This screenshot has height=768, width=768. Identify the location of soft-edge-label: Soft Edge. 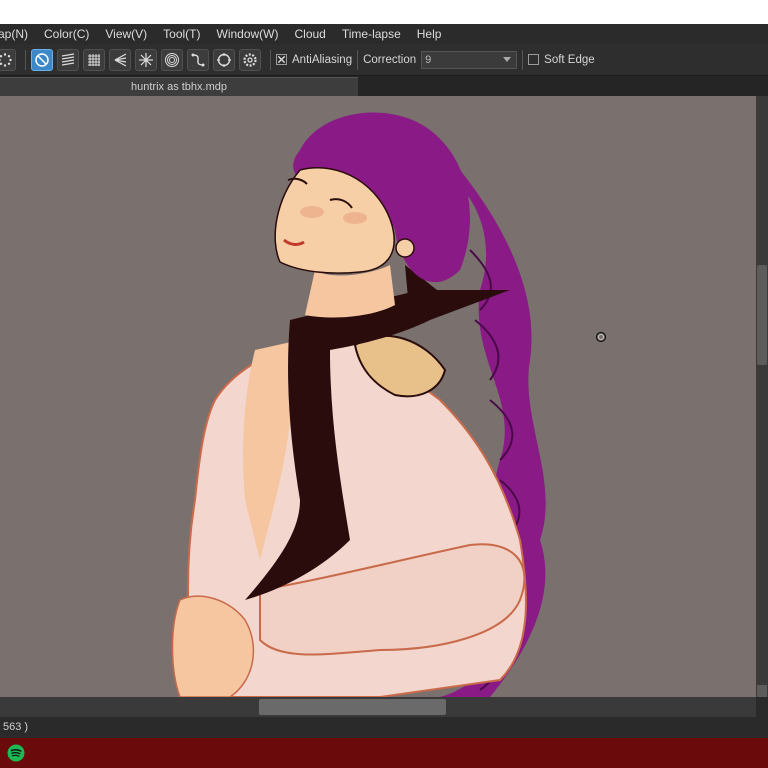
(569, 59).